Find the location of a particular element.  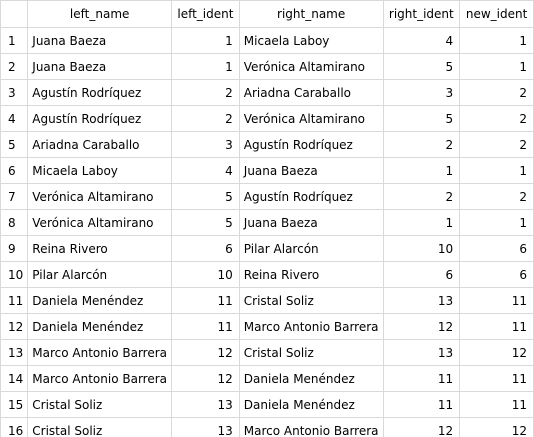

row-number-cell: 8 is located at coordinates (14, 222).